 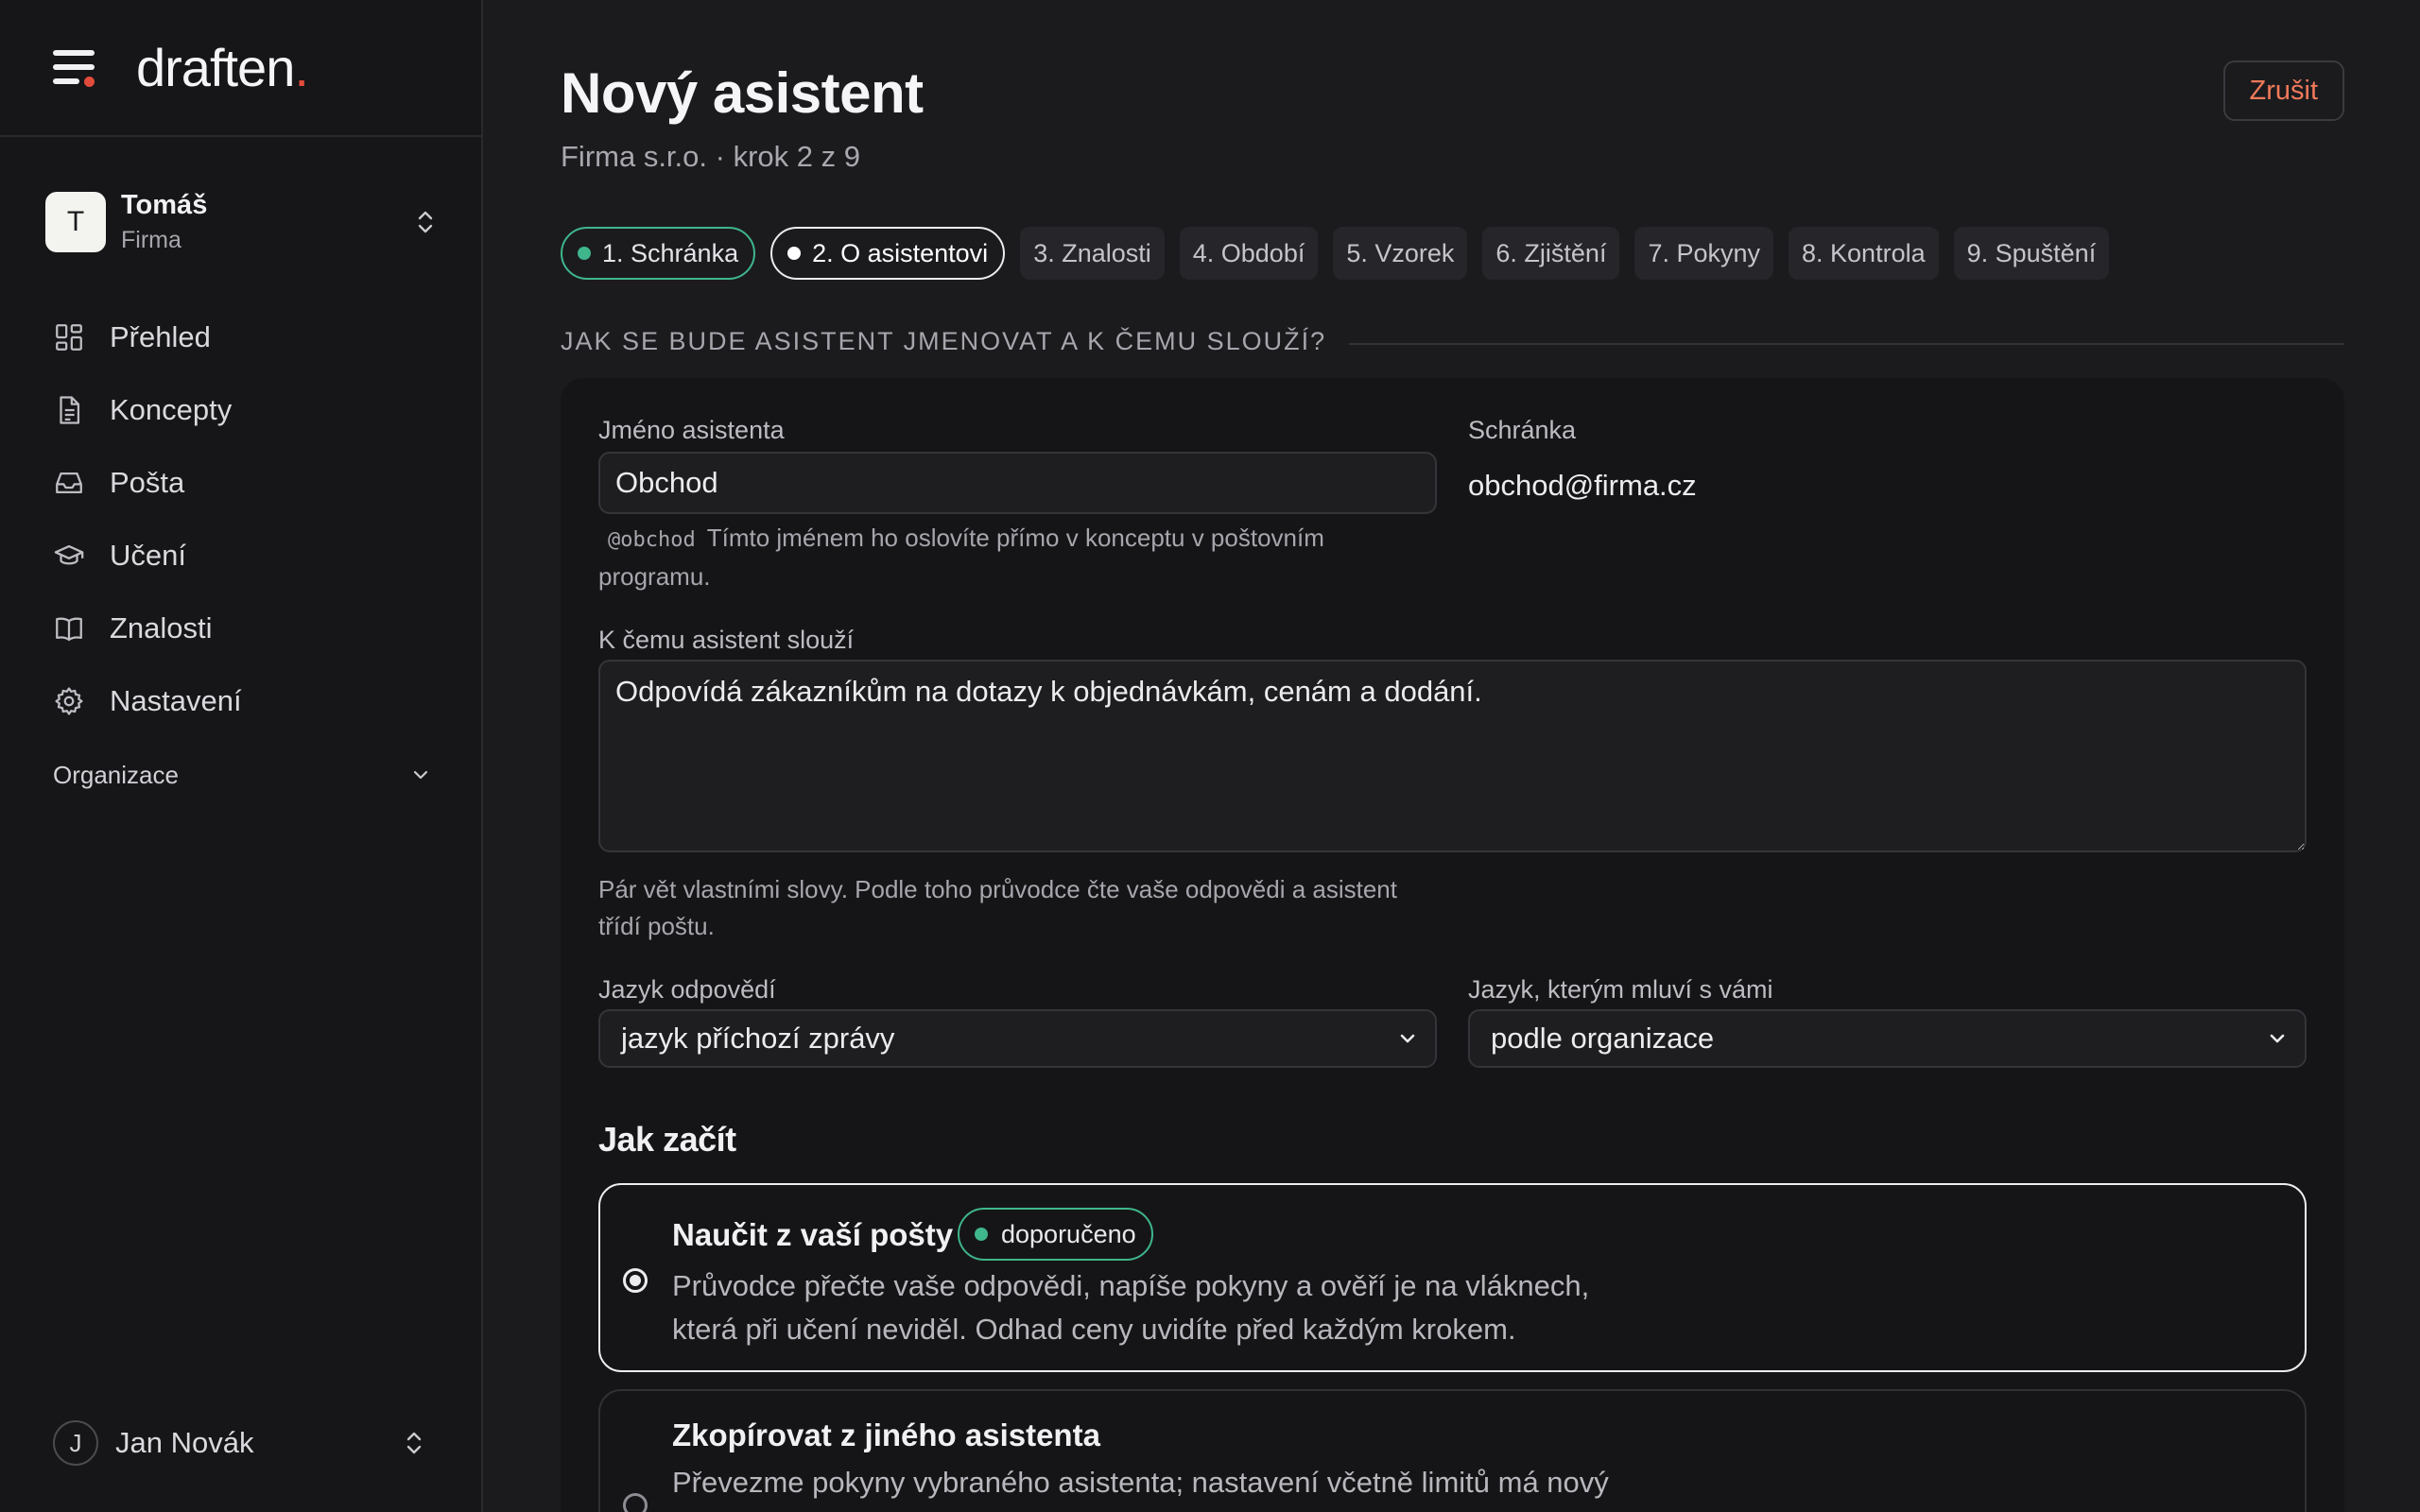 What do you see at coordinates (70, 409) in the screenshot?
I see `document-icon` at bounding box center [70, 409].